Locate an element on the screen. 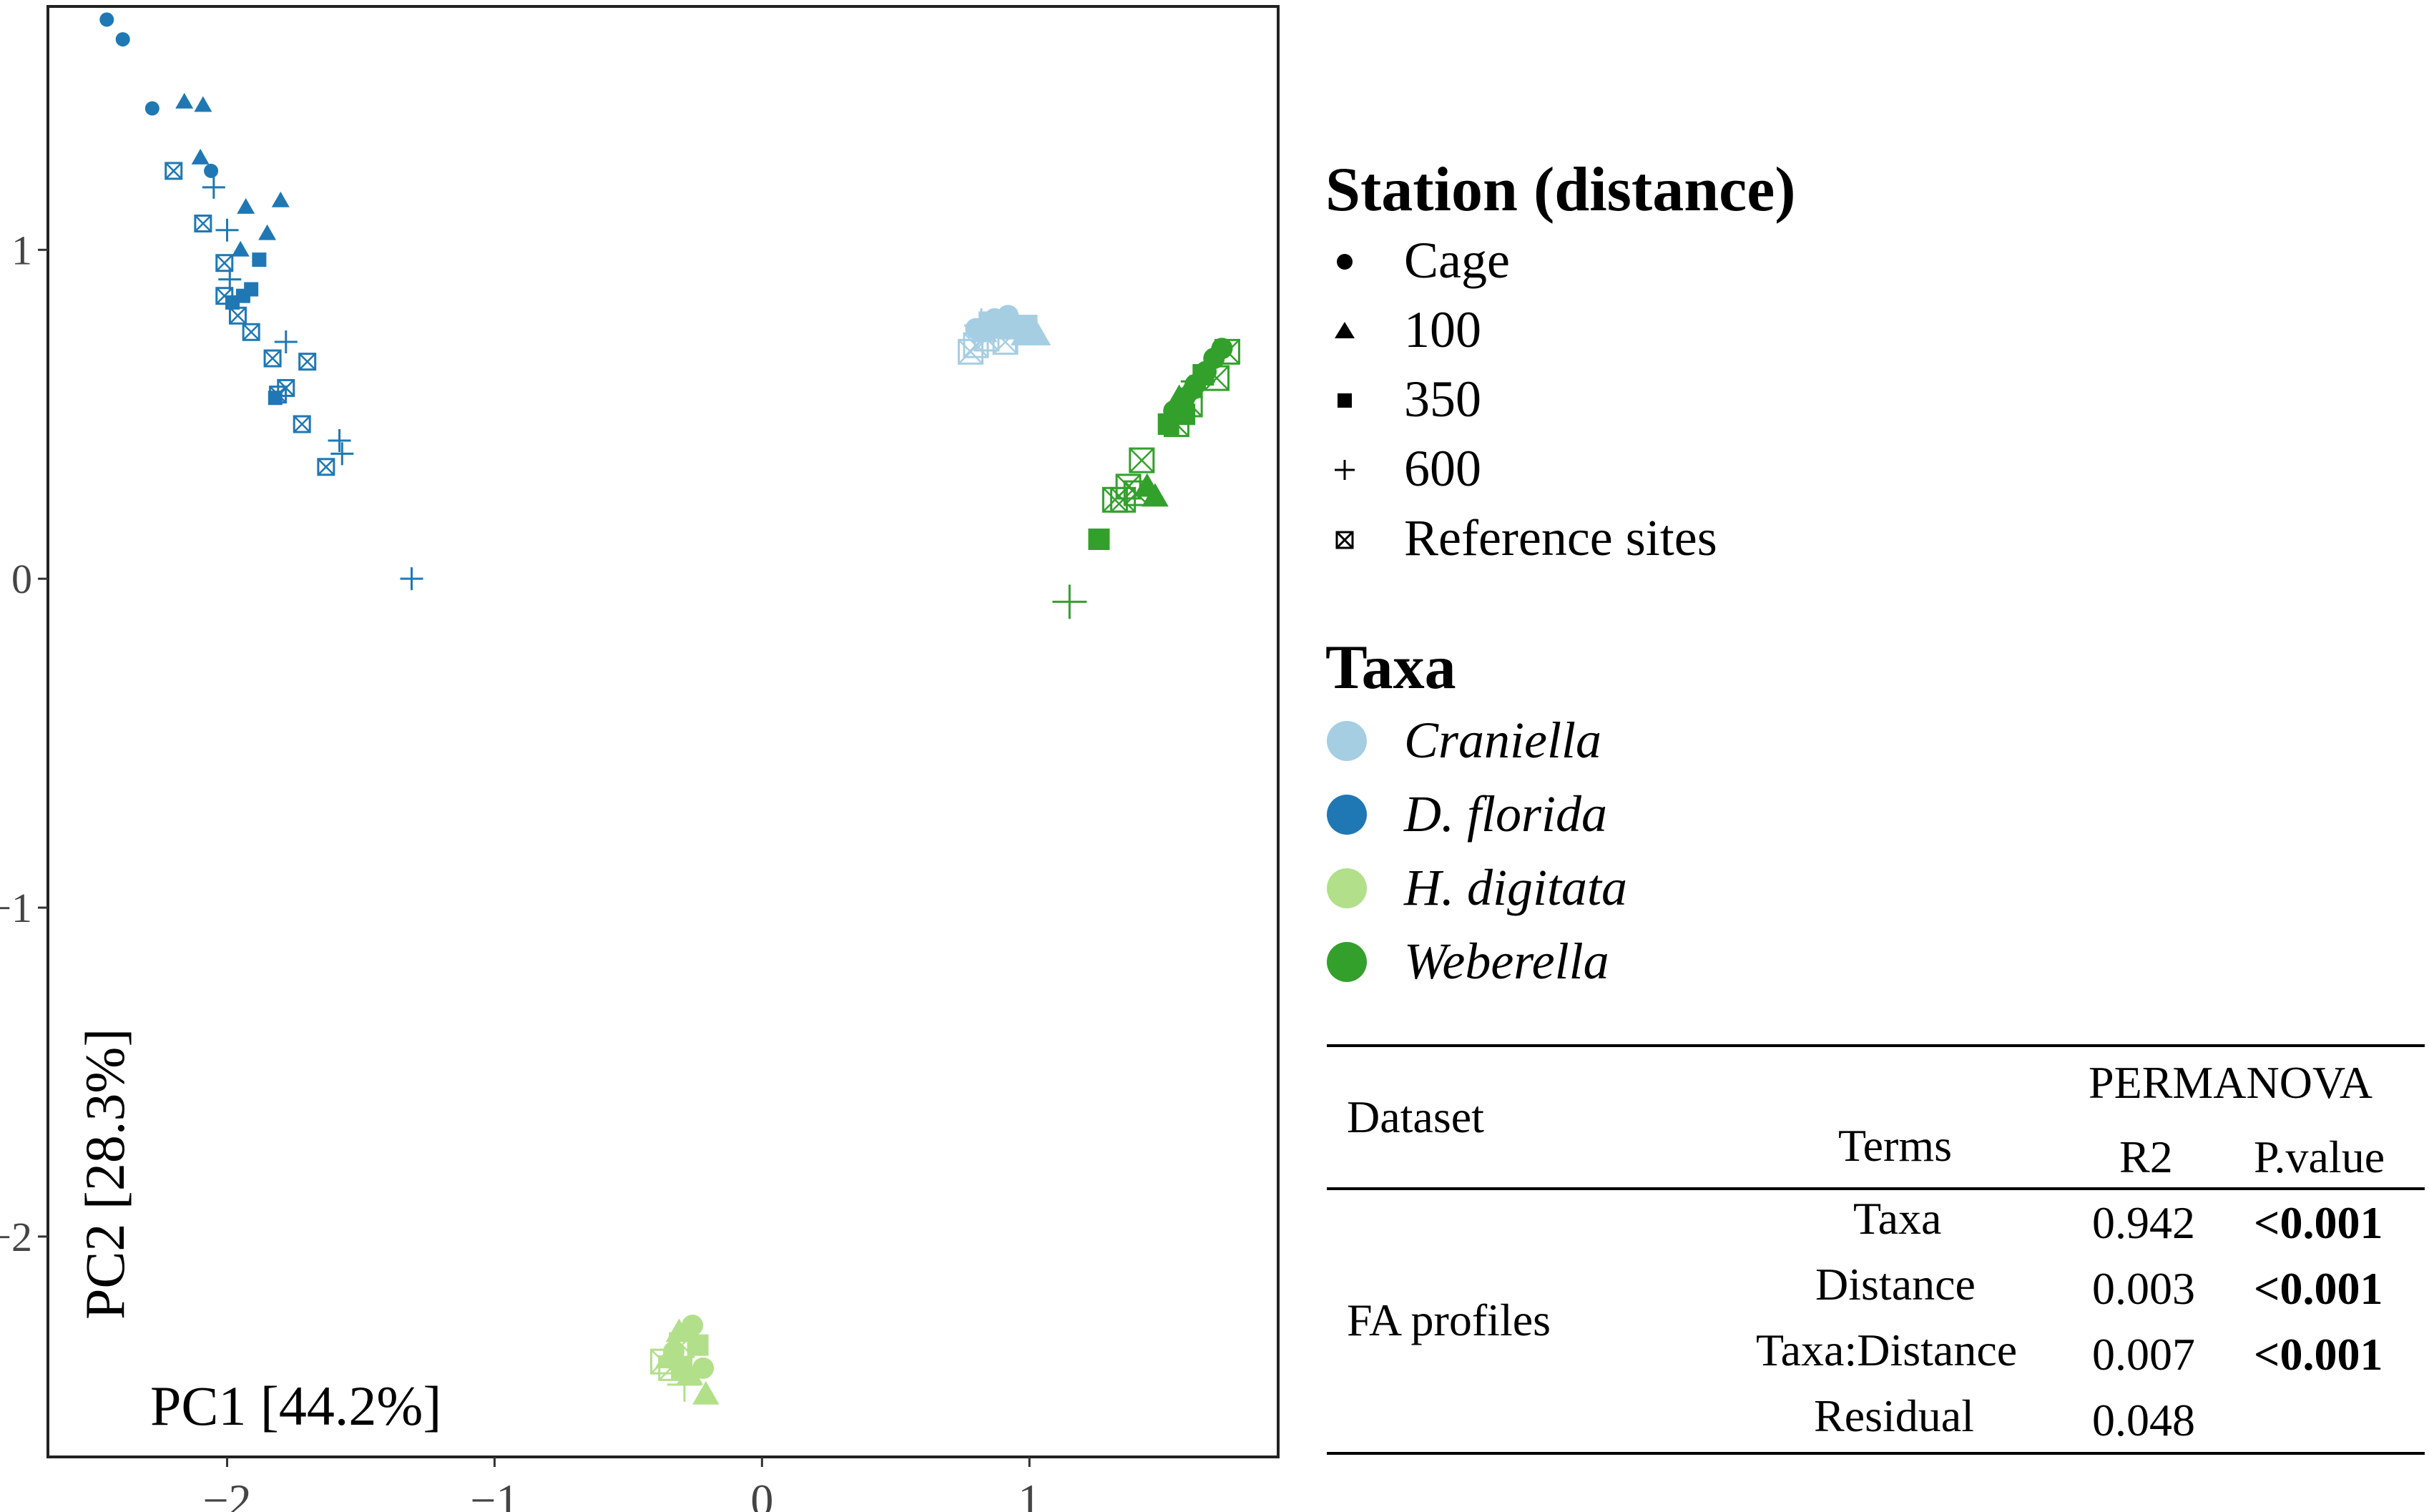 Image resolution: width=2429 pixels, height=1512 pixels. station-legend-title: Station (distance) is located at coordinates (1560, 190).